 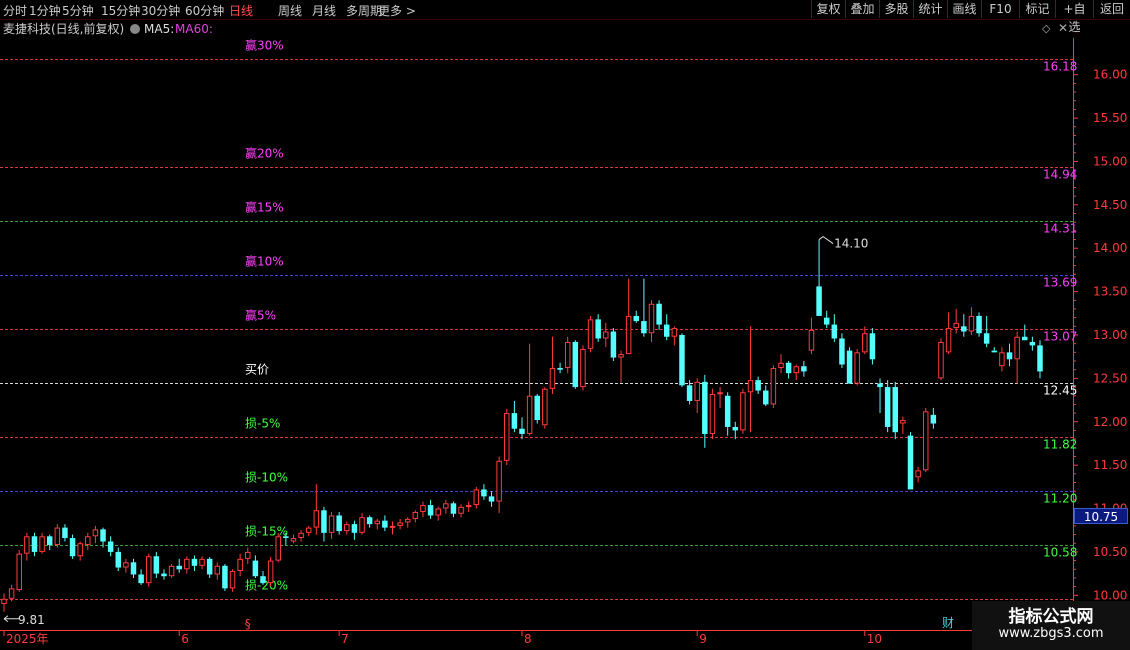 What do you see at coordinates (204, 10) in the screenshot?
I see `period-tab-5: 60分钟` at bounding box center [204, 10].